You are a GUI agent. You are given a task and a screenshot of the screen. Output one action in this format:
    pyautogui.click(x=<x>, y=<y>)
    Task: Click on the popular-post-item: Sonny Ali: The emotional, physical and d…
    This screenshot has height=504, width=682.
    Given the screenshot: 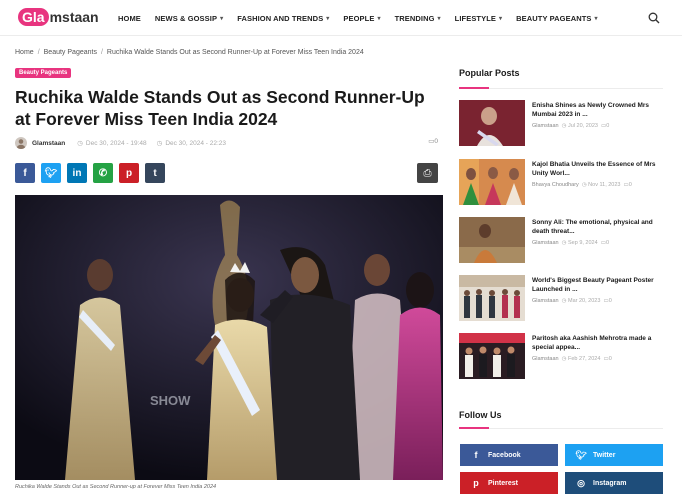 What is the action you would take?
    pyautogui.click(x=564, y=240)
    